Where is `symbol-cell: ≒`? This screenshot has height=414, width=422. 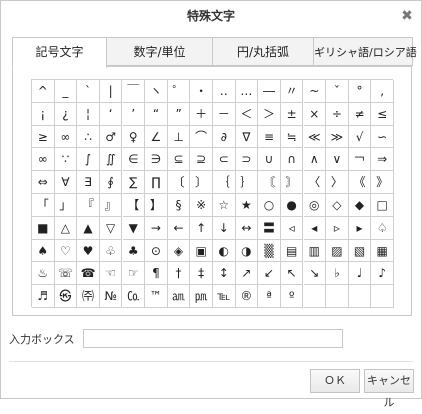
symbol-cell: ≒ is located at coordinates (292, 137).